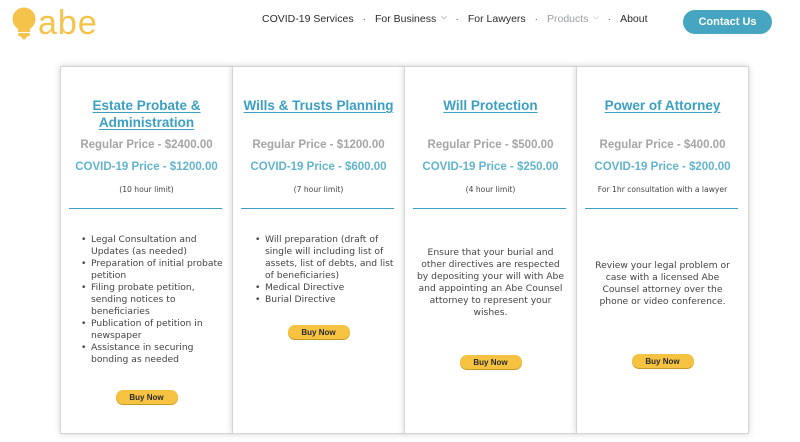 The height and width of the screenshot is (442, 800). I want to click on nav-for-business-label: For Business, so click(405, 19).